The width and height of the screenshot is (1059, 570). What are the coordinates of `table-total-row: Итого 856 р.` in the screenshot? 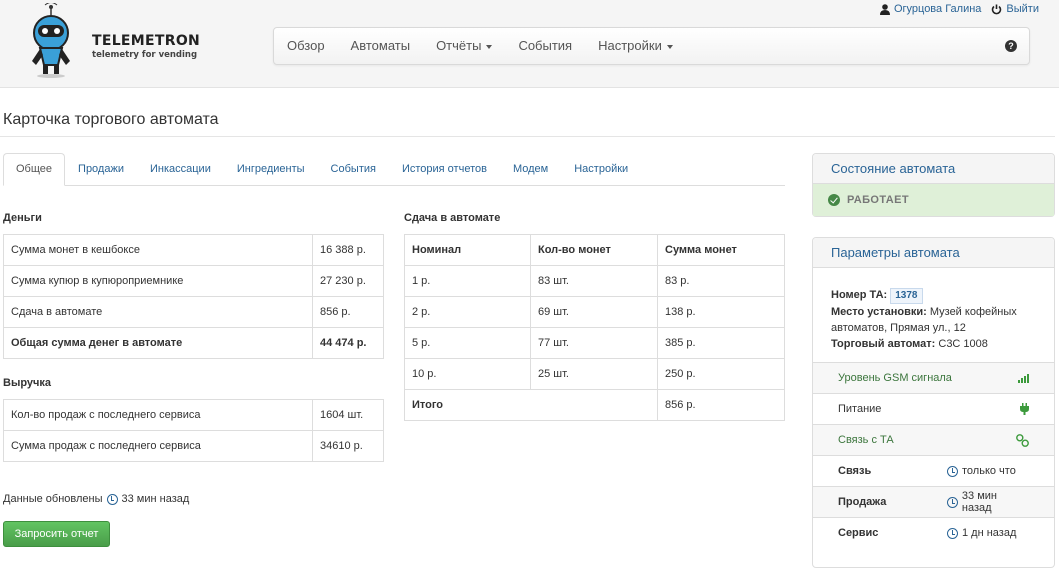 It's located at (594, 405).